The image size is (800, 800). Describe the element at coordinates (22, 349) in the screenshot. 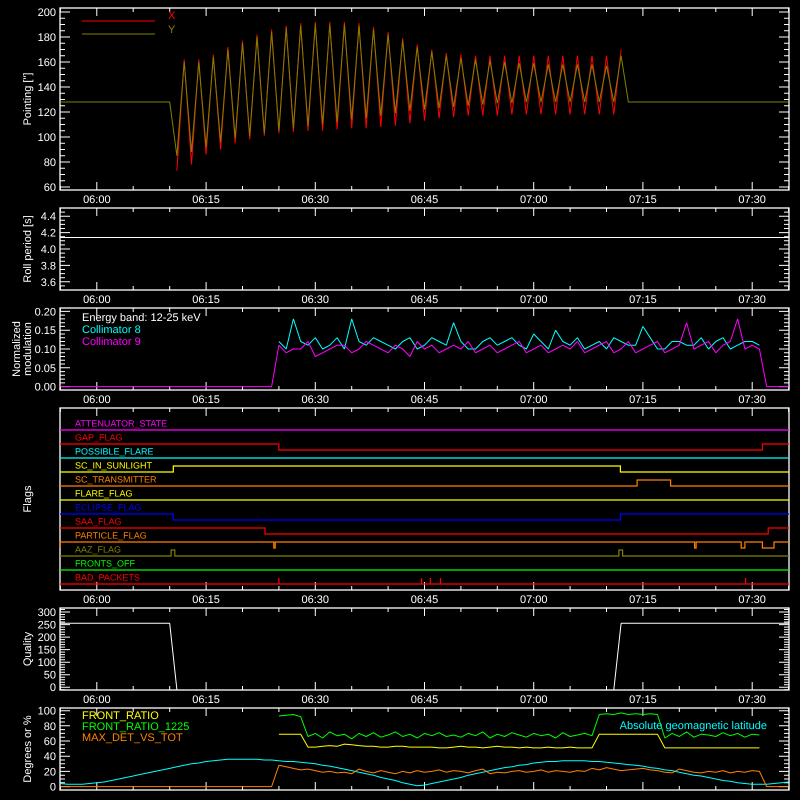

I see `axis-title: Normalized modulation` at that location.